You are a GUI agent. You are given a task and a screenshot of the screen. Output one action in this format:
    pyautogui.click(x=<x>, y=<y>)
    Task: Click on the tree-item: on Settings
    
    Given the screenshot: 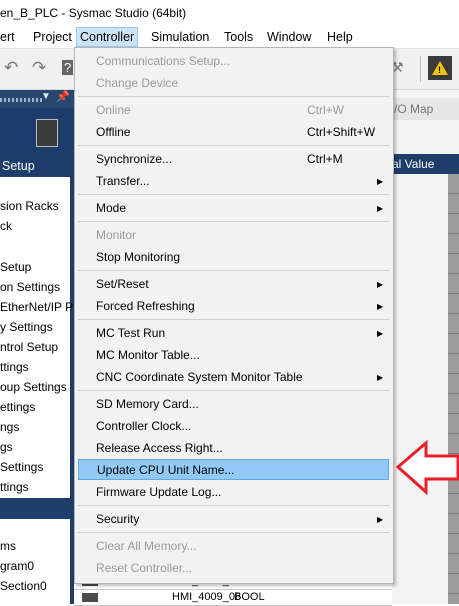 What is the action you would take?
    pyautogui.click(x=30, y=287)
    